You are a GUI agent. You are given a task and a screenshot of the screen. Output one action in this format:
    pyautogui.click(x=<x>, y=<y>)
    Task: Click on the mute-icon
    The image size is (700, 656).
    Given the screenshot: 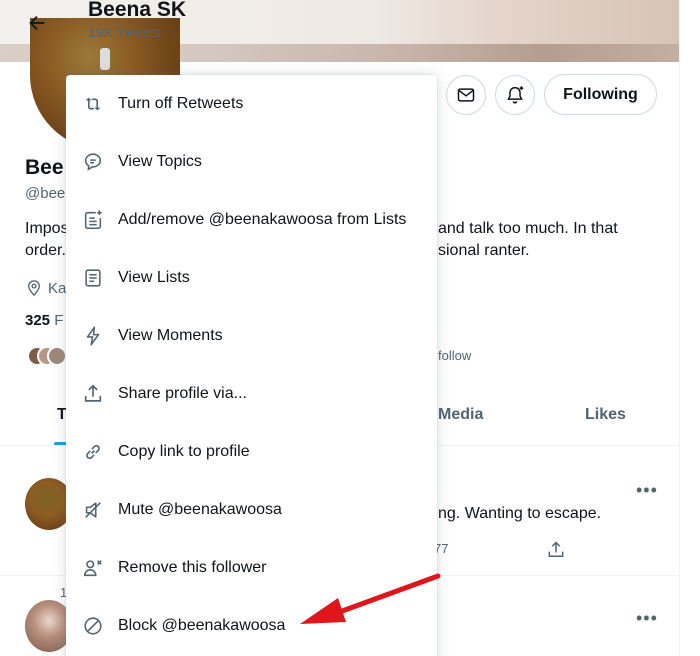 What is the action you would take?
    pyautogui.click(x=93, y=510)
    